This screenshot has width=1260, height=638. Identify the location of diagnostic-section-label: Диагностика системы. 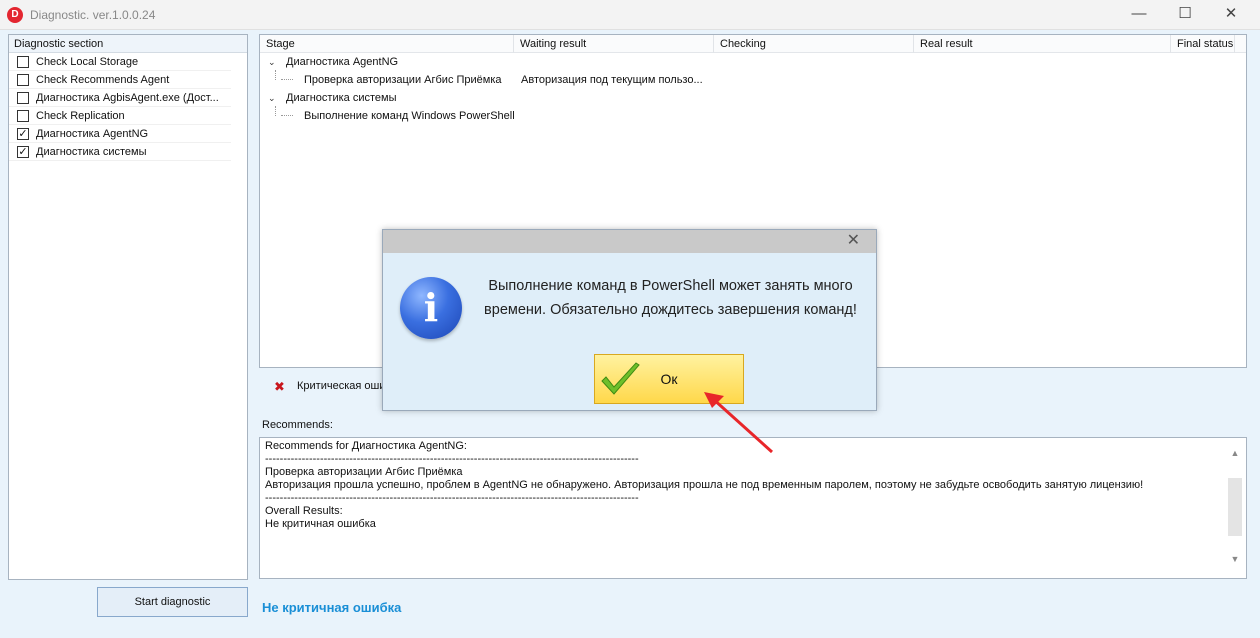
(91, 152).